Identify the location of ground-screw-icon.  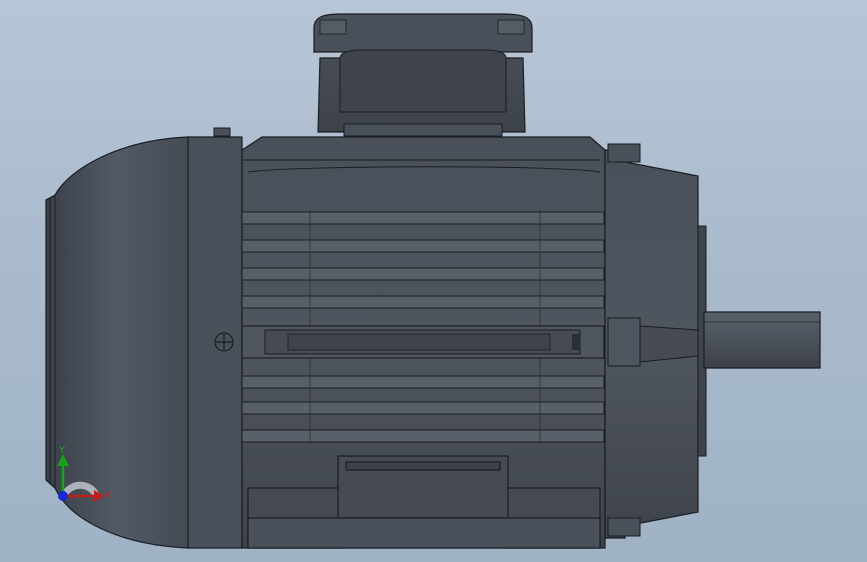
(224, 342).